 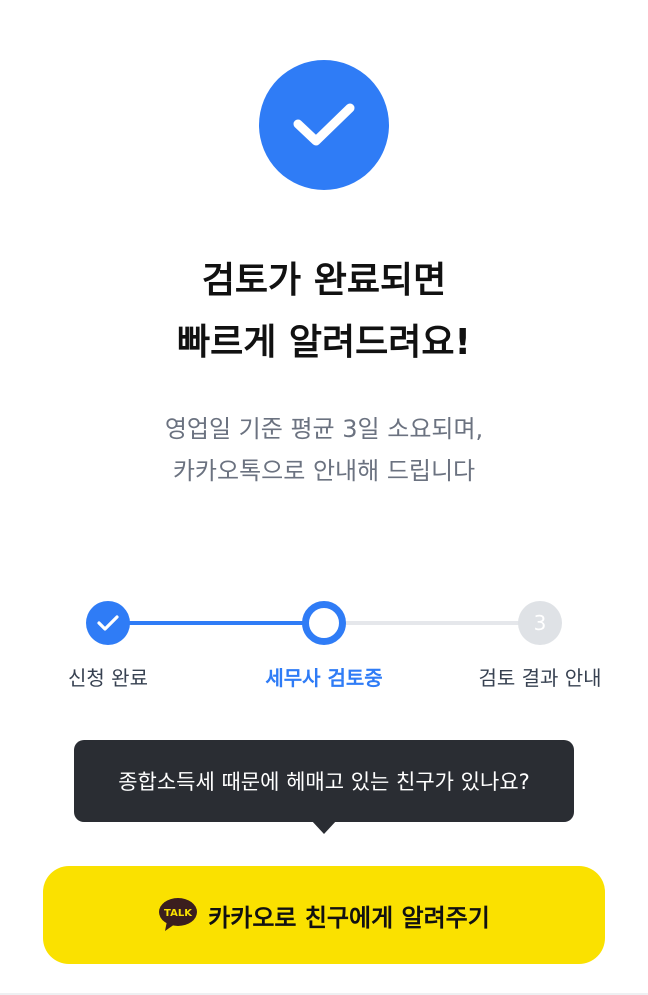 What do you see at coordinates (324, 471) in the screenshot?
I see `description-line-2: 카카오톡으로 안내해 드립니다` at bounding box center [324, 471].